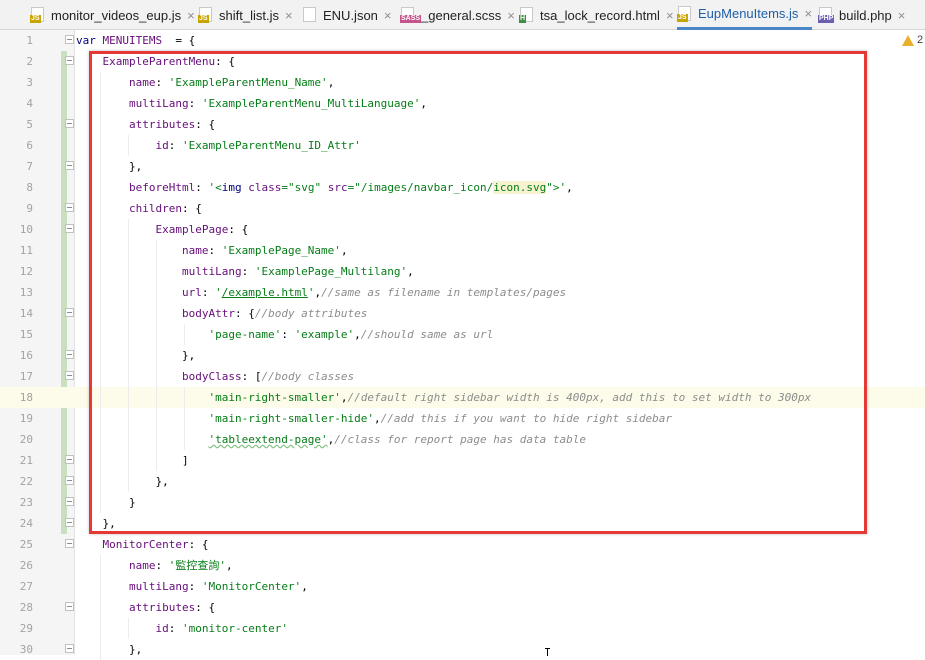 Image resolution: width=925 pixels, height=660 pixels. Describe the element at coordinates (26, 355) in the screenshot. I see `line-number: 16` at that location.